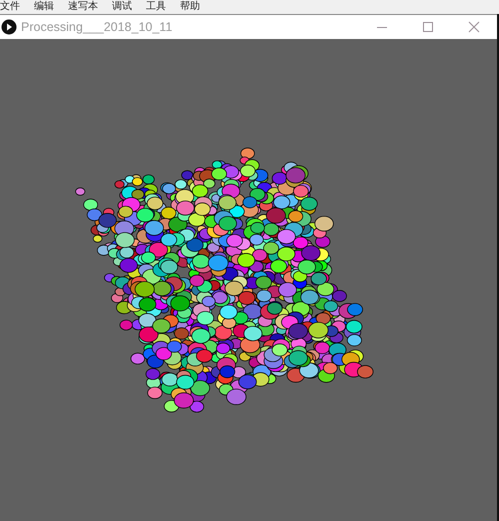 Image resolution: width=499 pixels, height=521 pixels. Describe the element at coordinates (10, 7) in the screenshot. I see `menu-item: 文件` at that location.